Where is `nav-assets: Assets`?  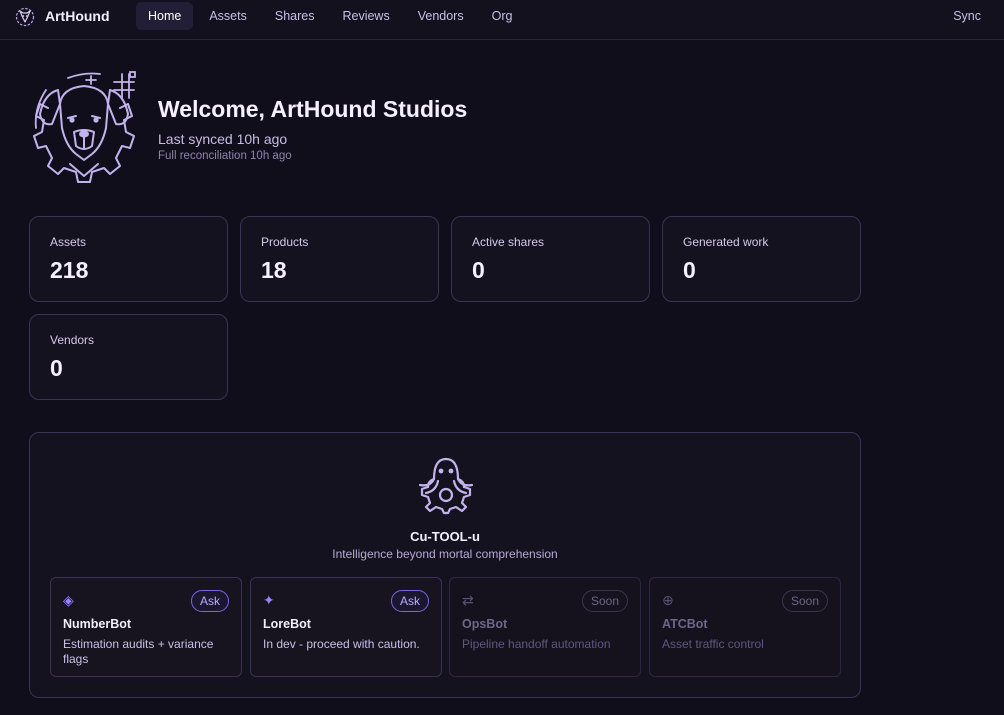 nav-assets: Assets is located at coordinates (228, 16).